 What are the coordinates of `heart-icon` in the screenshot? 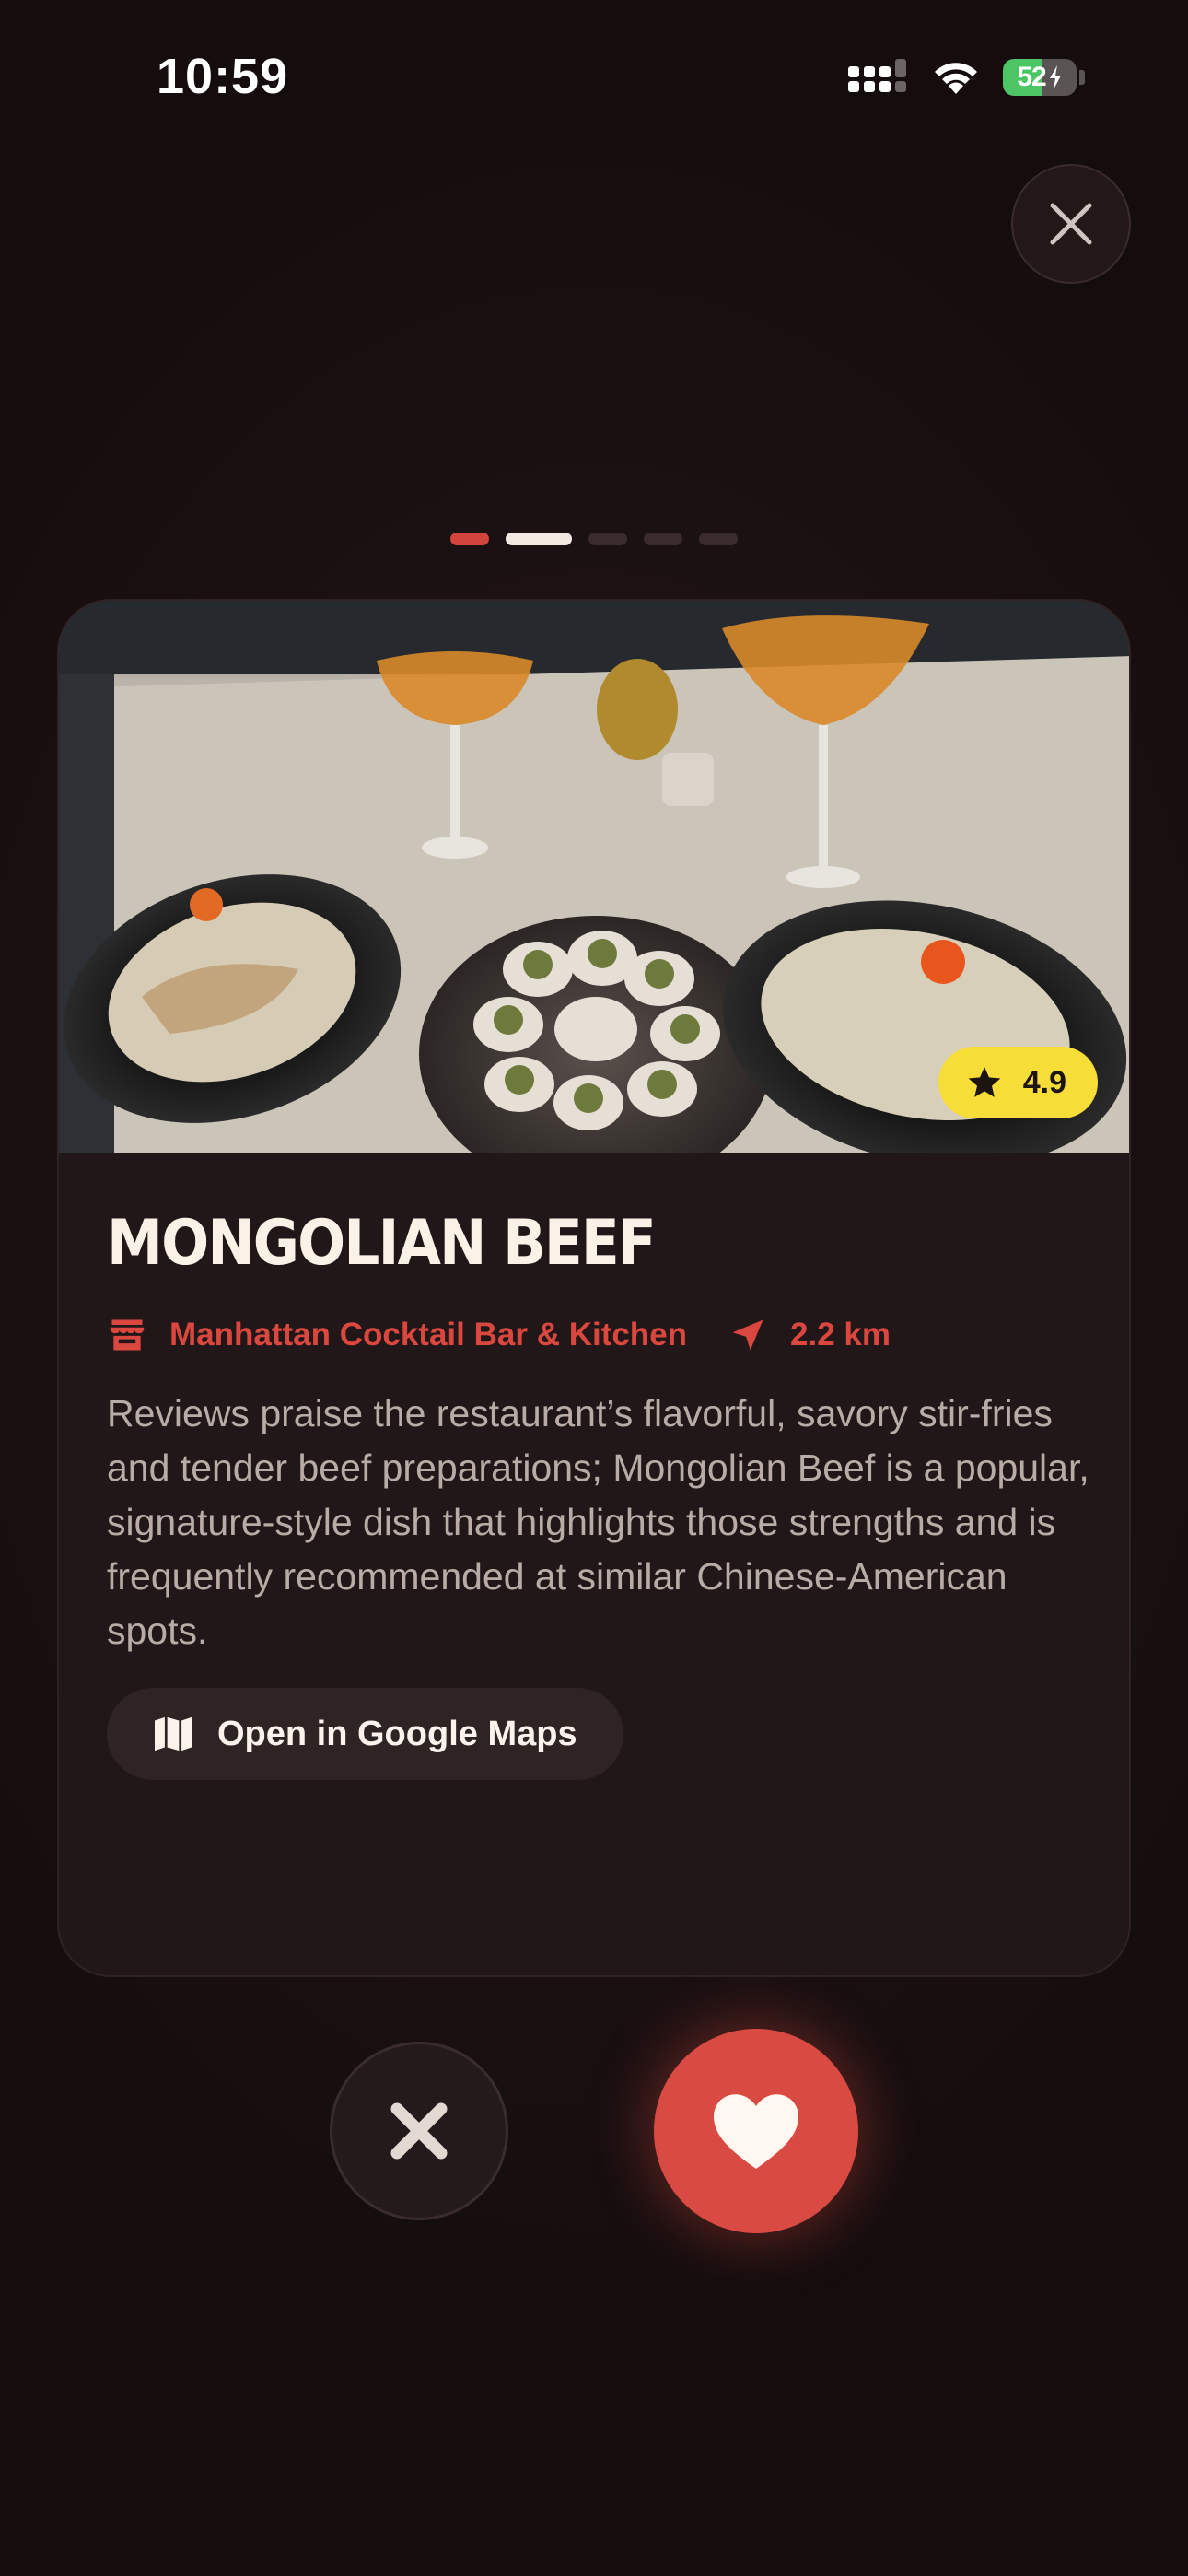 It's located at (756, 2131).